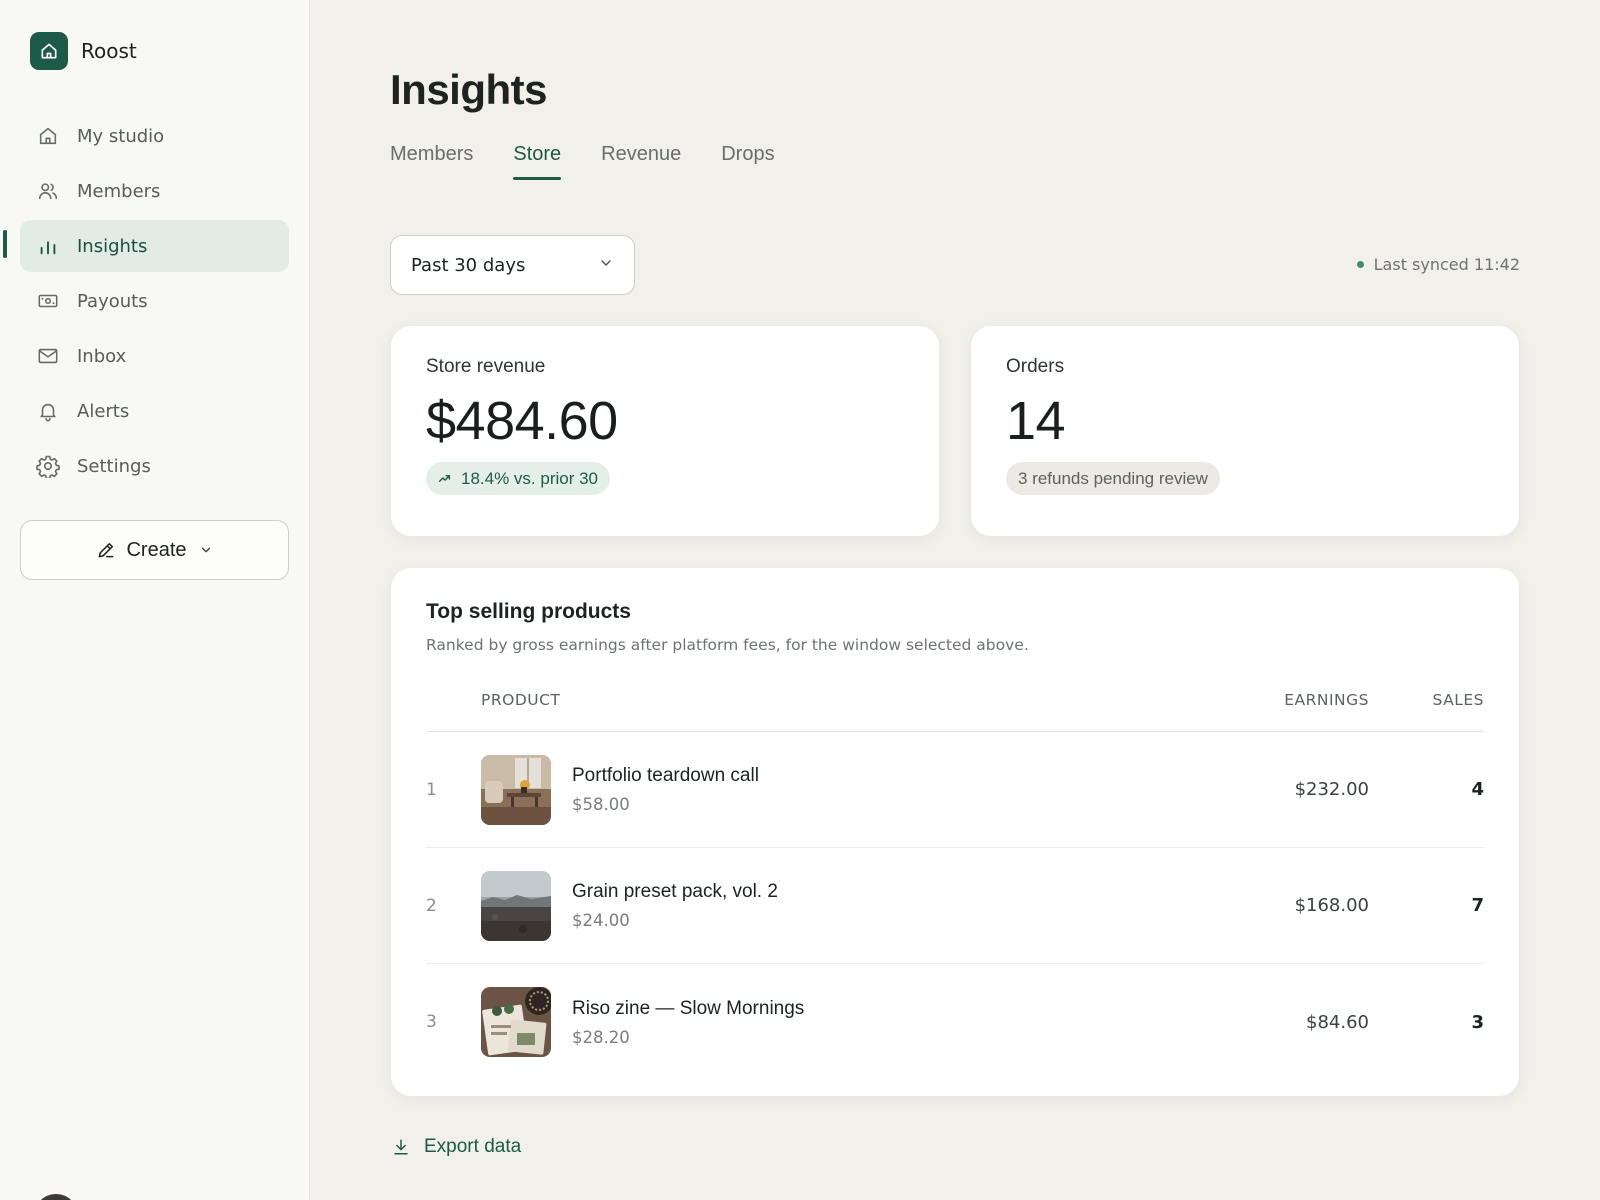 The image size is (1600, 1200). Describe the element at coordinates (49, 51) in the screenshot. I see `house-icon` at that location.